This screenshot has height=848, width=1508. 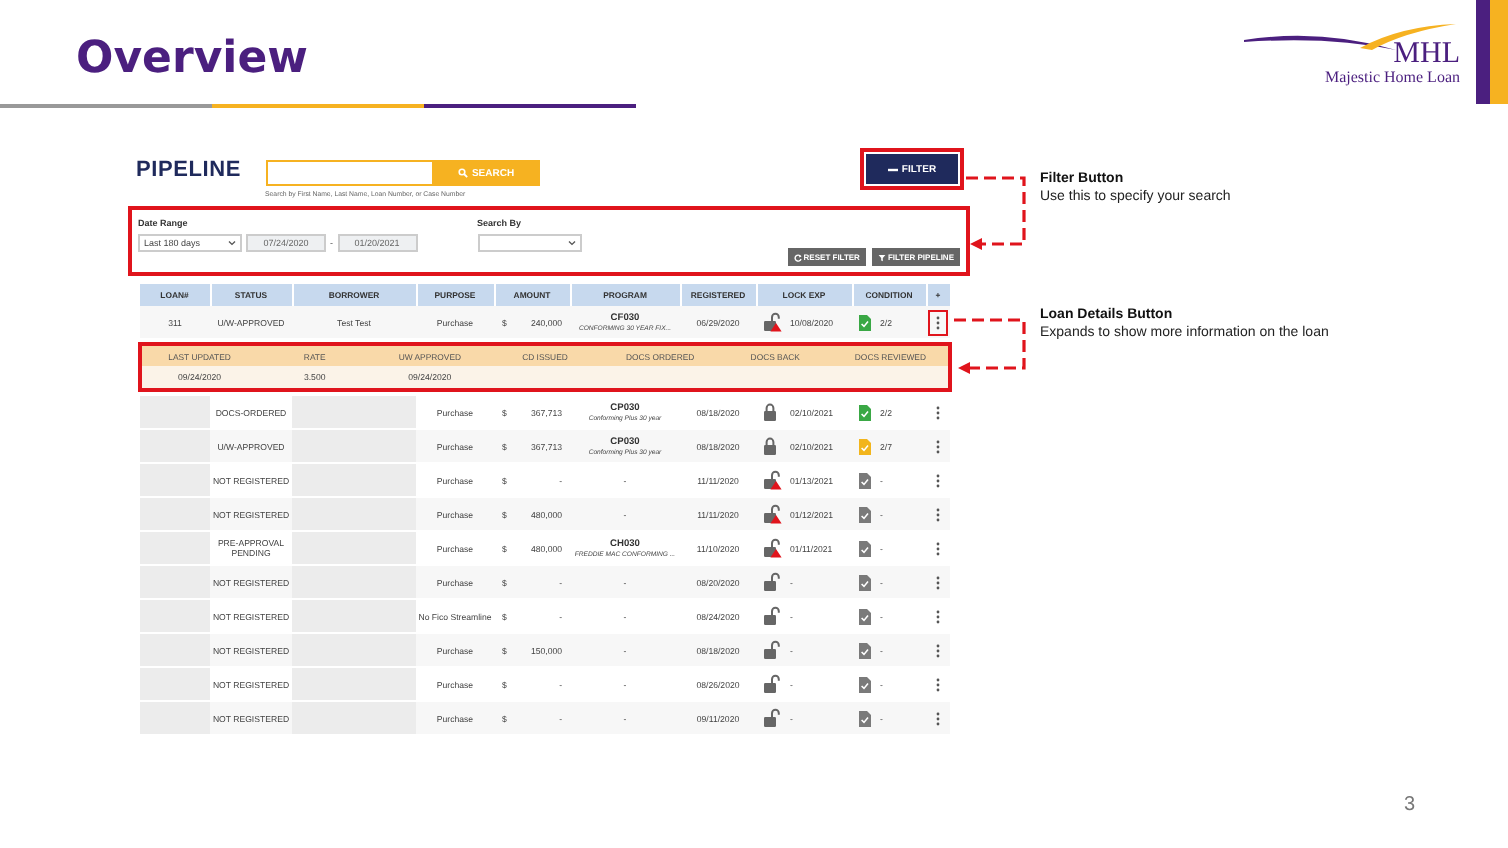 What do you see at coordinates (881, 257) in the screenshot?
I see `funnel-icon` at bounding box center [881, 257].